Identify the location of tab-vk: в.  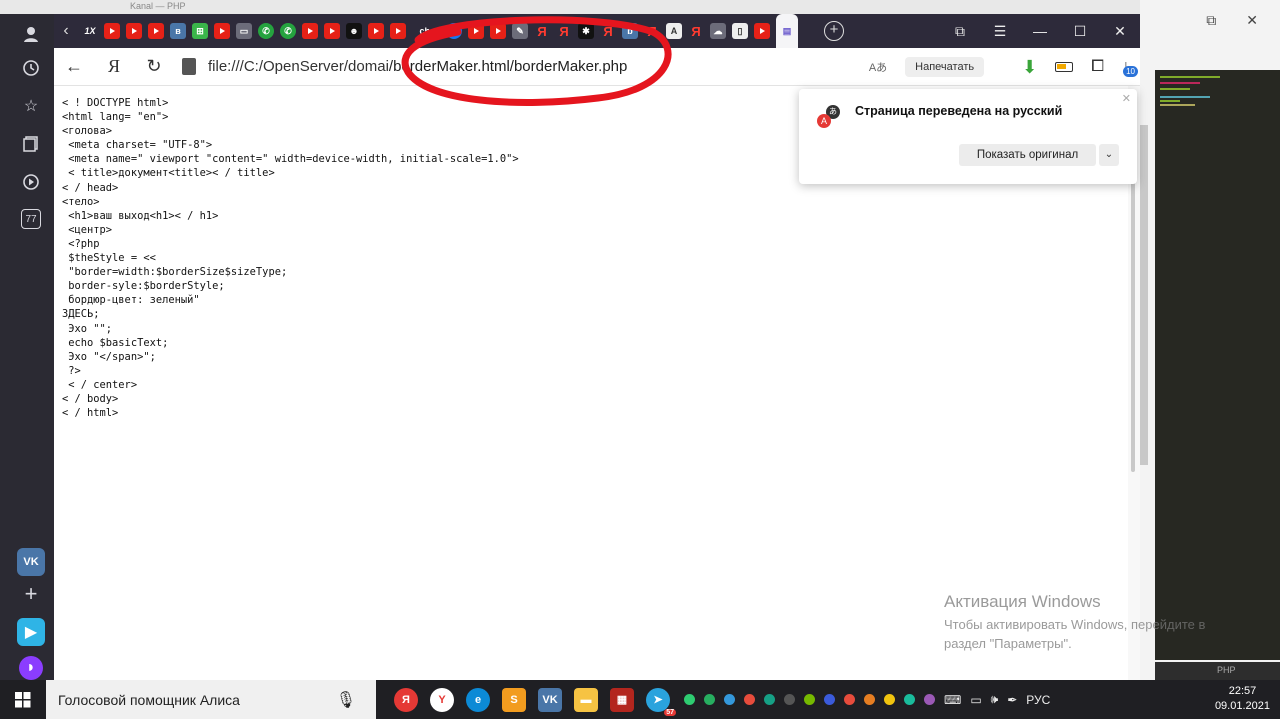
(178, 31).